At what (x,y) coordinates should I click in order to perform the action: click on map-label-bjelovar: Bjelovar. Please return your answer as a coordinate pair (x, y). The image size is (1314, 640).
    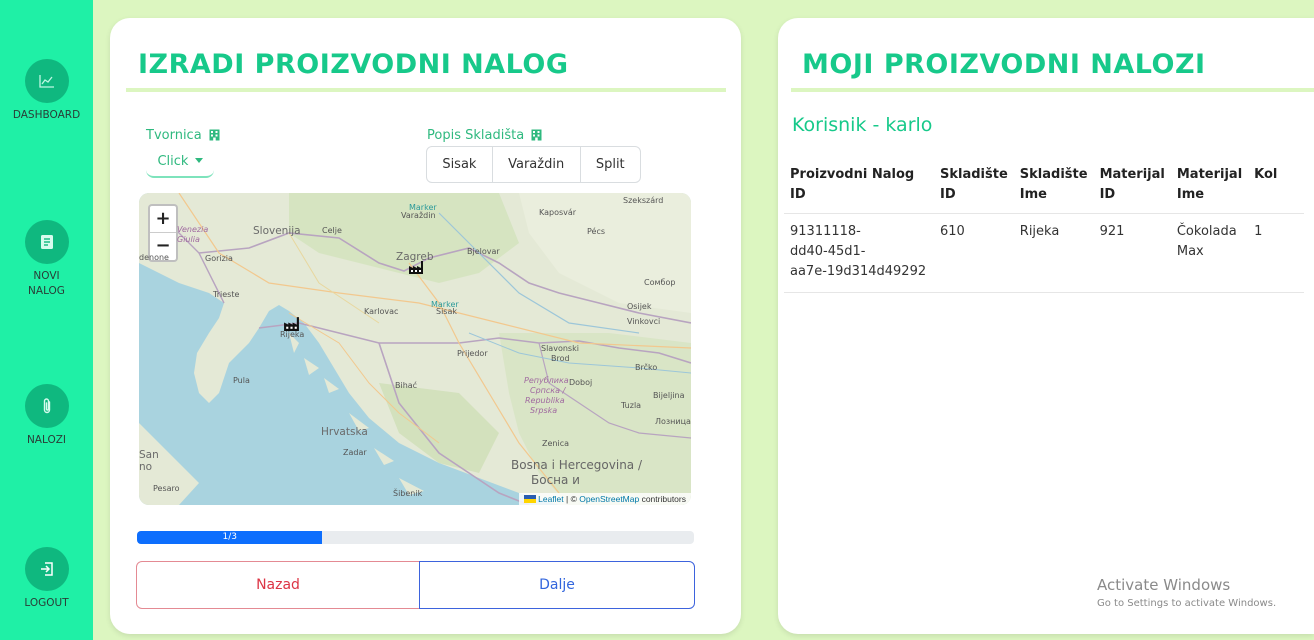
    Looking at the image, I should click on (483, 251).